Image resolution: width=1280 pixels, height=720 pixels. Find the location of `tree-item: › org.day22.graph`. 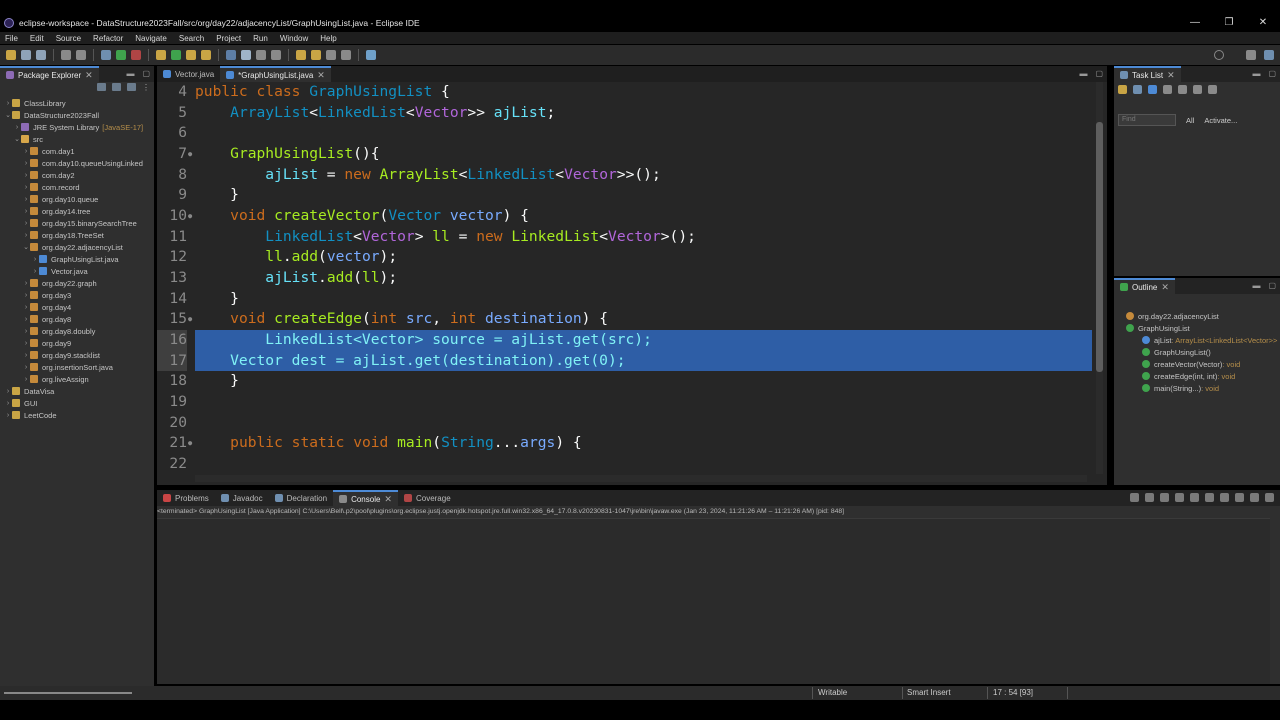

tree-item: › org.day22.graph is located at coordinates (77, 283).